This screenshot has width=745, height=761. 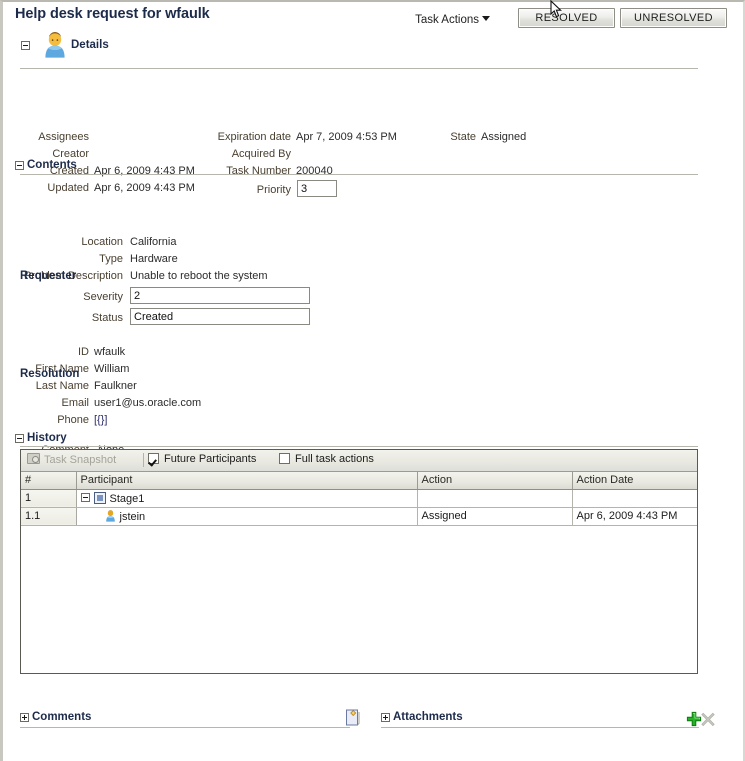 I want to click on row-action: Assigned, so click(x=495, y=516).